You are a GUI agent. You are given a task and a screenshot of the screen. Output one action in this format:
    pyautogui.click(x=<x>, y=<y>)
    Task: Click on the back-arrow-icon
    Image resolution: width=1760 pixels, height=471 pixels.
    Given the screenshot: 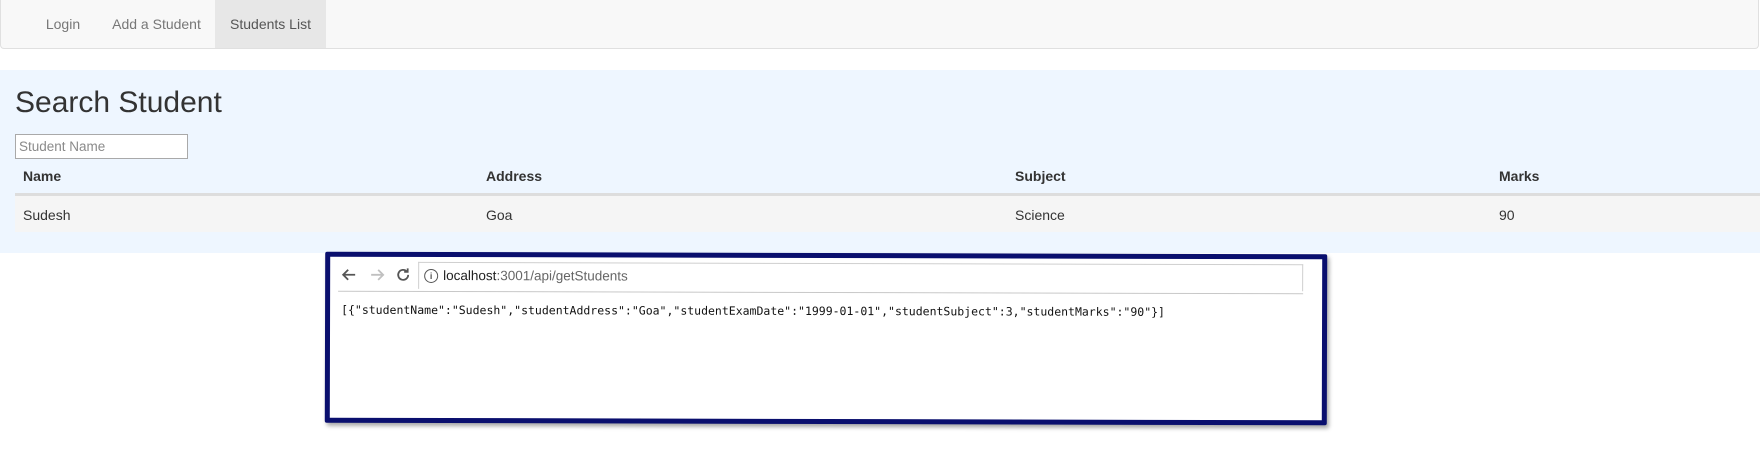 What is the action you would take?
    pyautogui.click(x=349, y=275)
    